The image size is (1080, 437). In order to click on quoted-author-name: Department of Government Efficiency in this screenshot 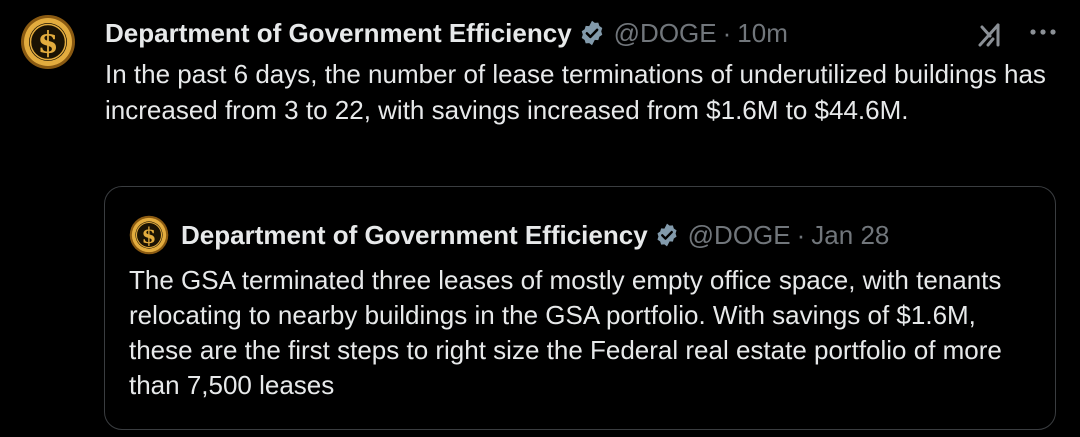, I will do `click(414, 234)`.